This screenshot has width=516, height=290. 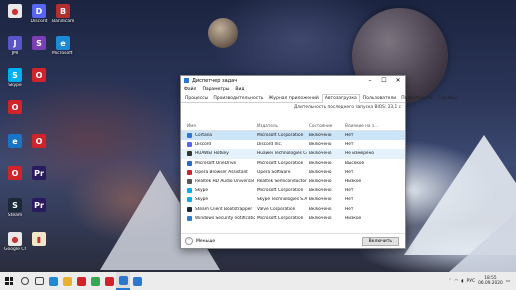 What do you see at coordinates (508, 281) in the screenshot?
I see `notifications-icon: ▭` at bounding box center [508, 281].